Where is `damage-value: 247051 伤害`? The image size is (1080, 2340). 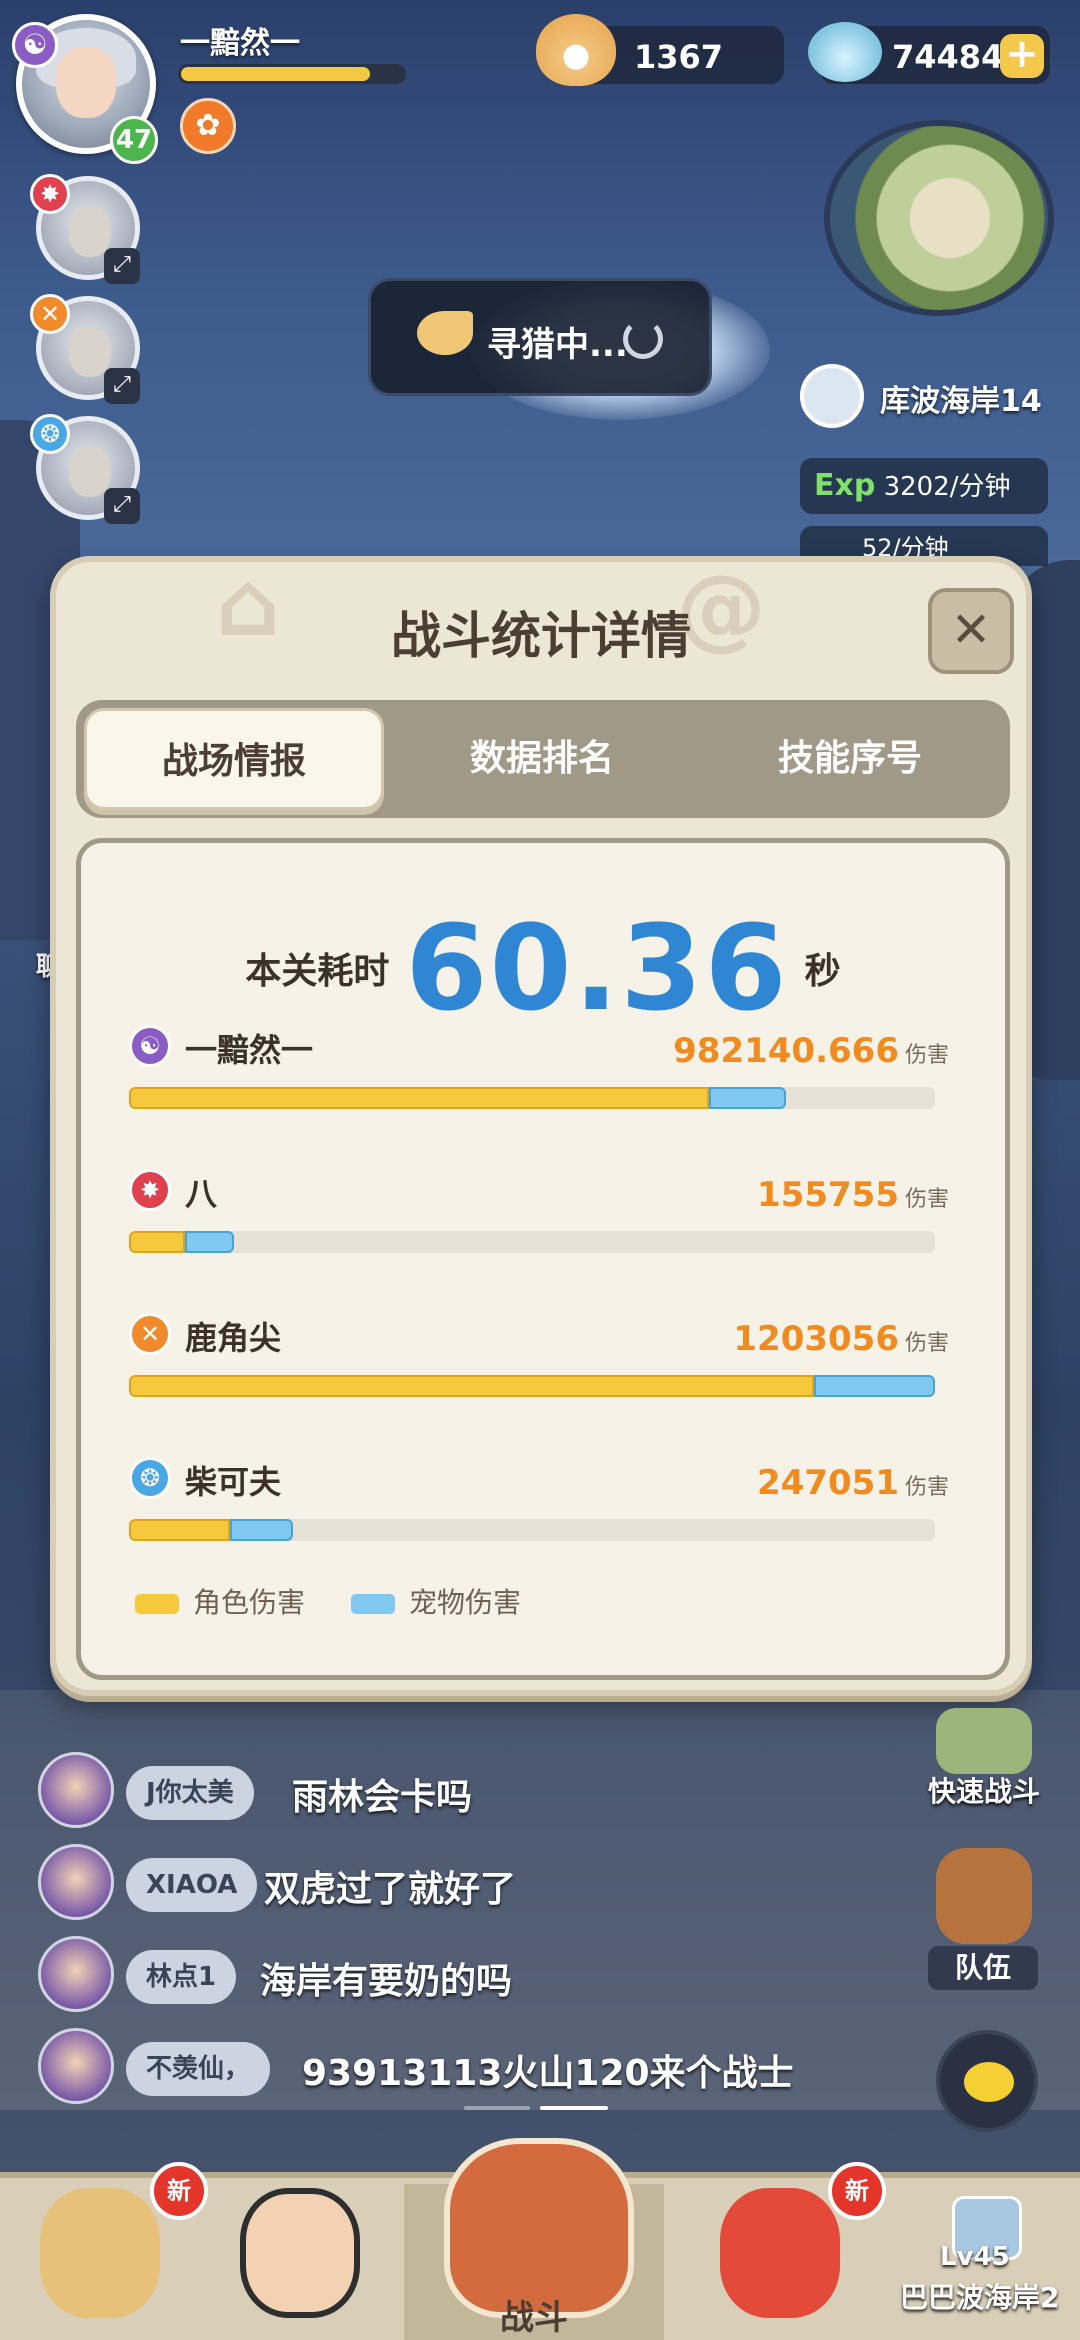
damage-value: 247051 伤害 is located at coordinates (853, 1483).